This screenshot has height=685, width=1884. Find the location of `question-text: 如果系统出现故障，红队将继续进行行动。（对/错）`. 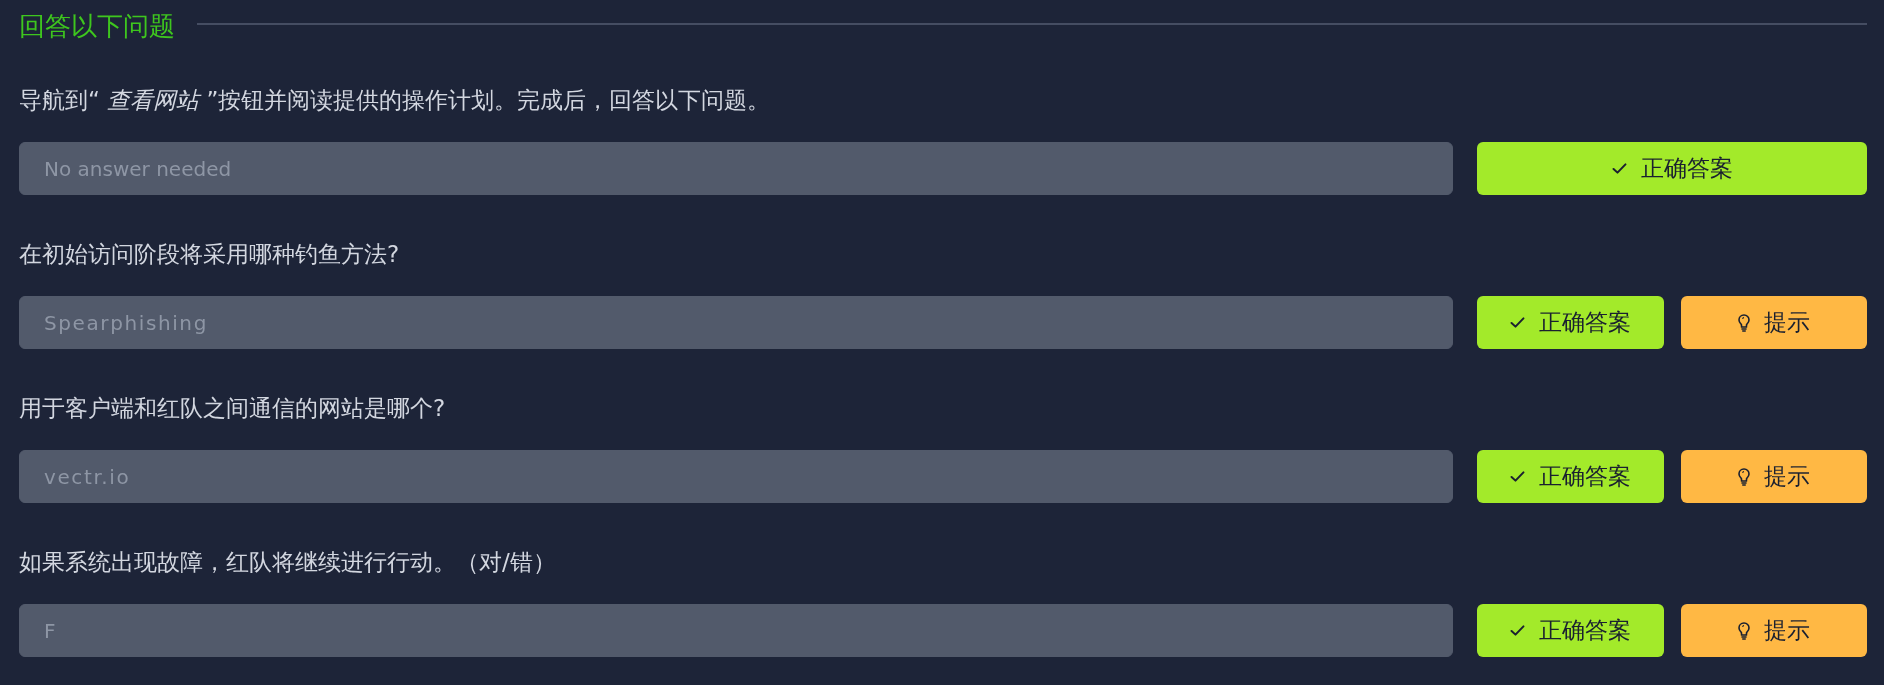

question-text: 如果系统出现故障，红队将继续进行行动。（对/错） is located at coordinates (288, 562).